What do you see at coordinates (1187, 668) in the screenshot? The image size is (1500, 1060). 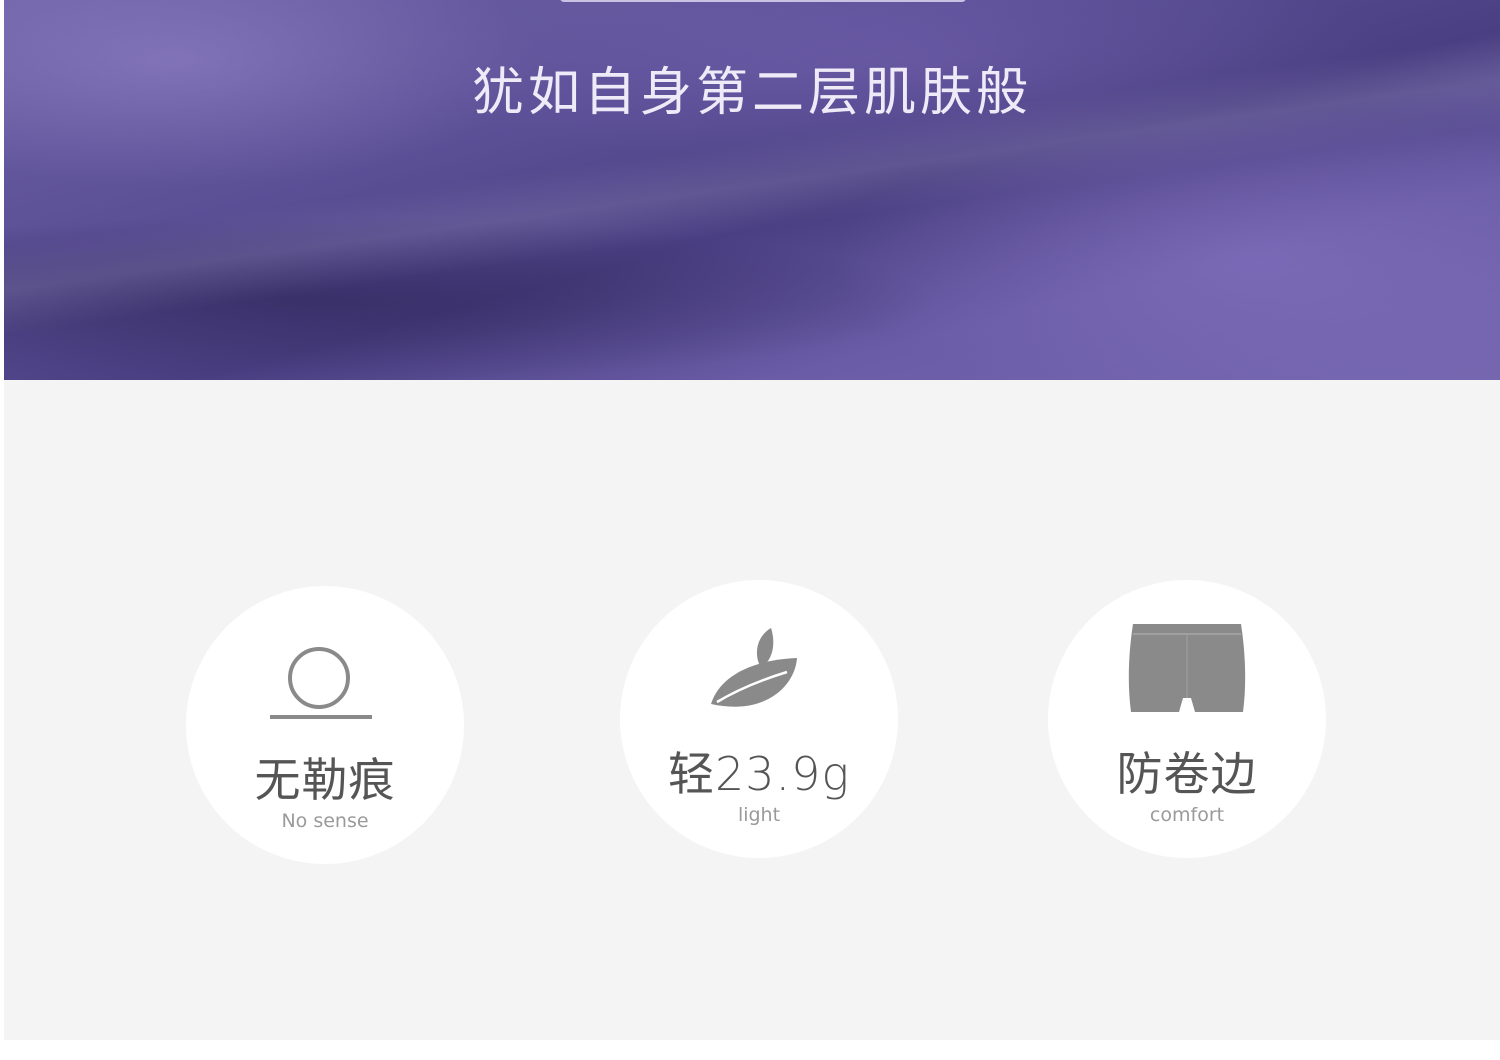 I see `shorts-icon` at bounding box center [1187, 668].